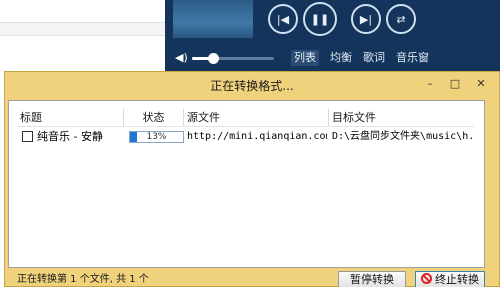 Image resolution: width=500 pixels, height=287 pixels. What do you see at coordinates (83, 279) in the screenshot?
I see `status-text: 正在转换第 1 个文件, 共 1 个` at bounding box center [83, 279].